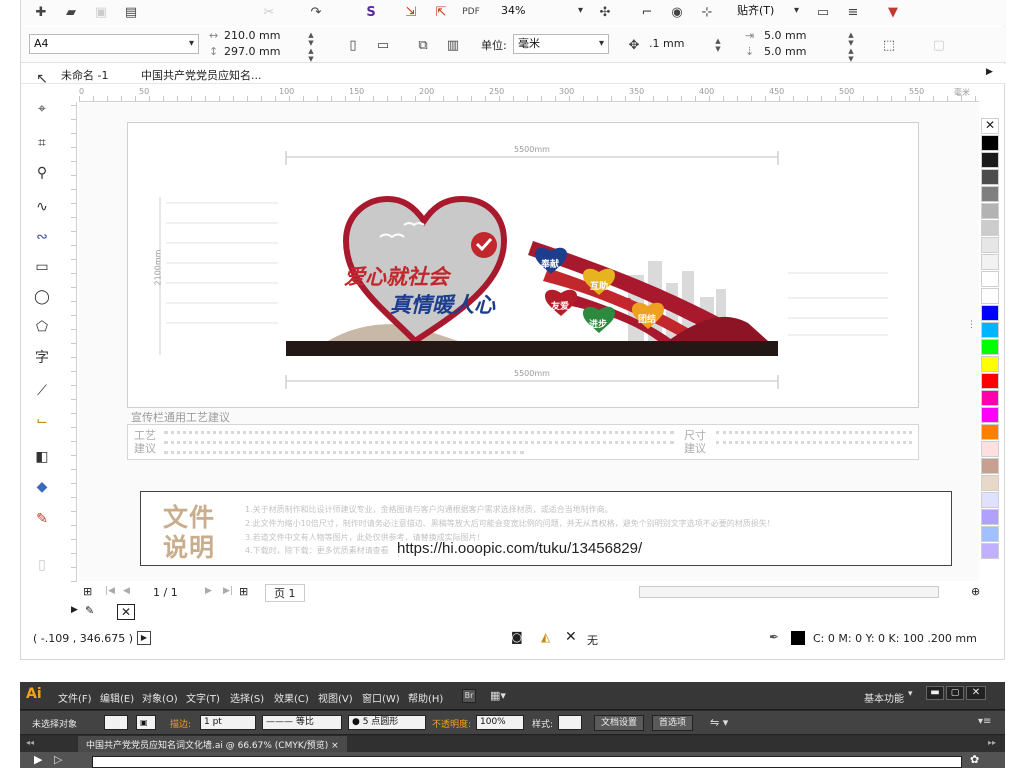 This screenshot has width=1024, height=768. What do you see at coordinates (212, 744) in the screenshot?
I see `illustrator-document-tab: 中国共产党党员应知名词文化墙.ai @ 66.67% (CMYK/预览) ×` at bounding box center [212, 744].